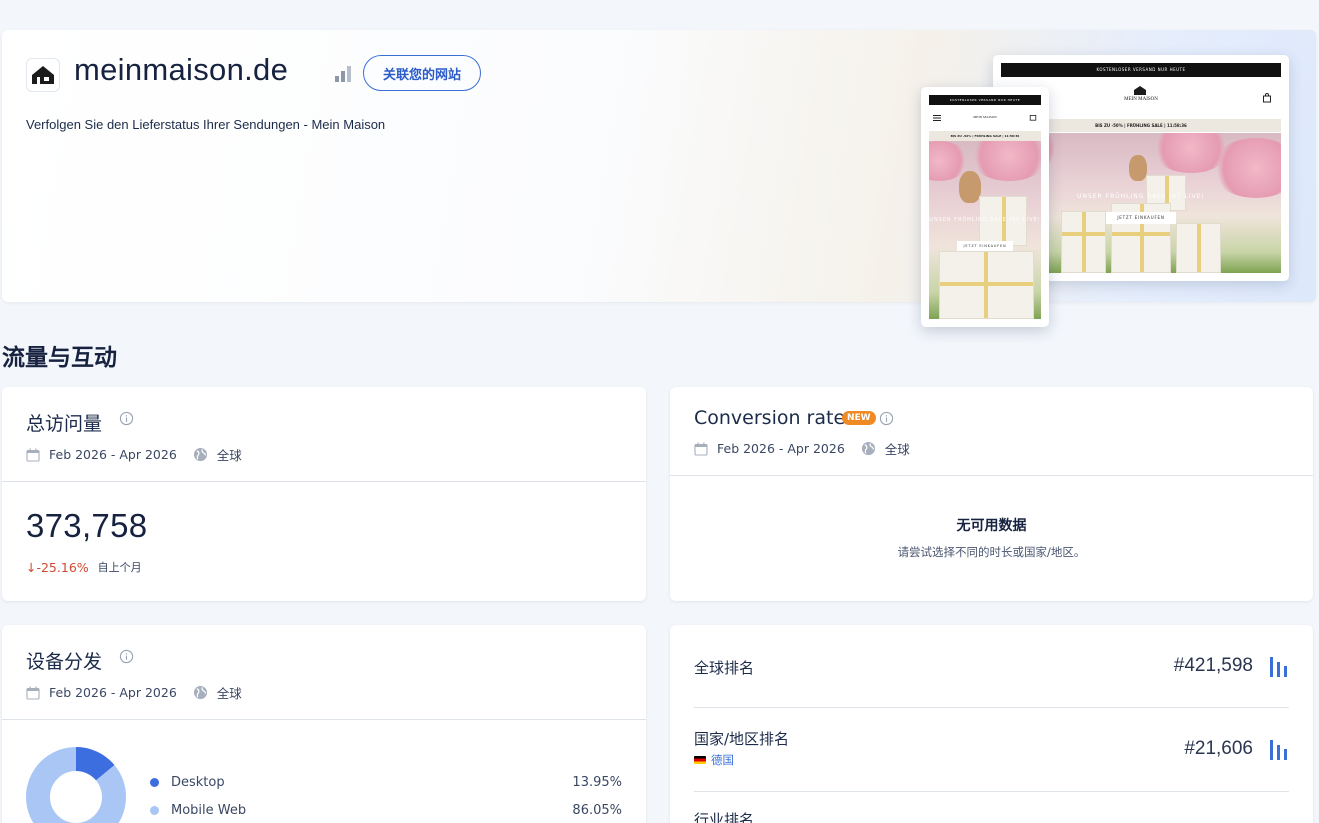 This screenshot has width=1319, height=823. I want to click on industry-rank-row: 行业排名, so click(991, 816).